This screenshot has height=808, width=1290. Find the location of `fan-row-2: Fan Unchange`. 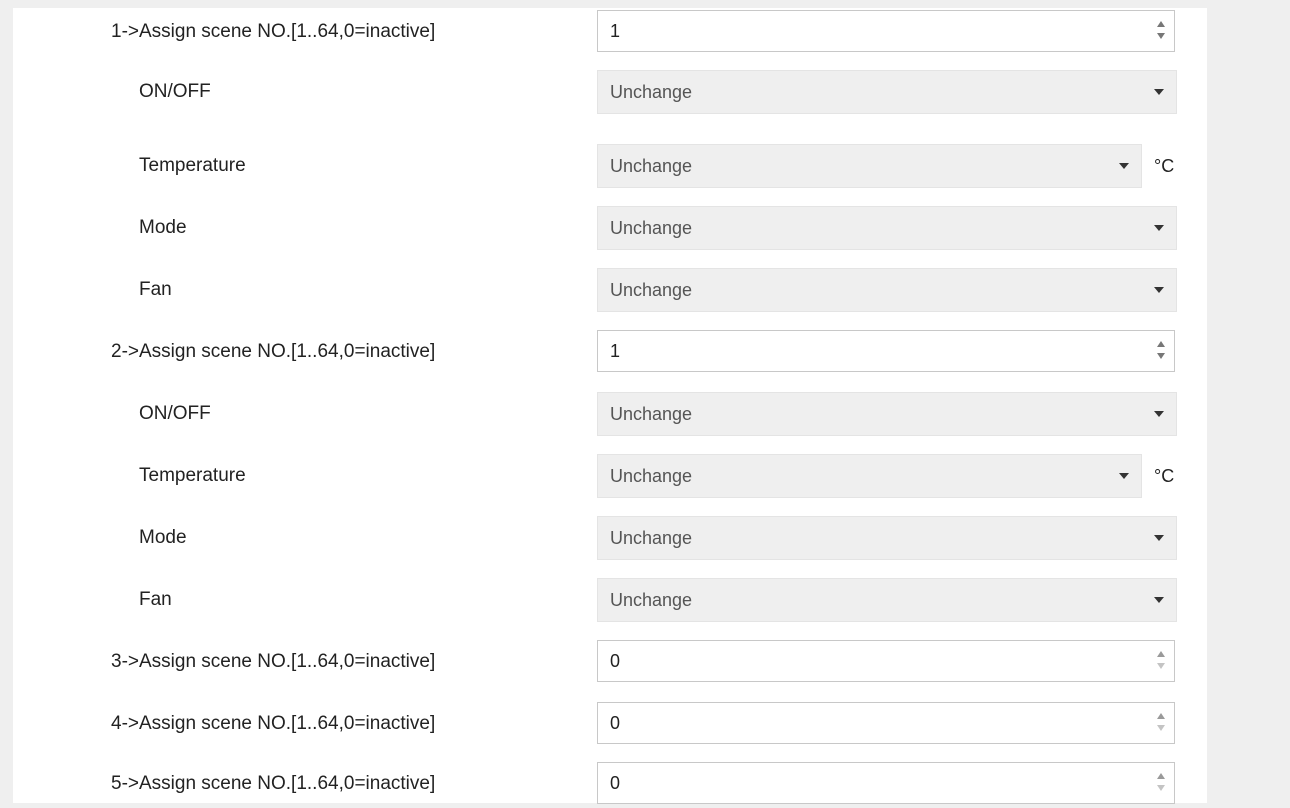

fan-row-2: Fan Unchange is located at coordinates (610, 600).